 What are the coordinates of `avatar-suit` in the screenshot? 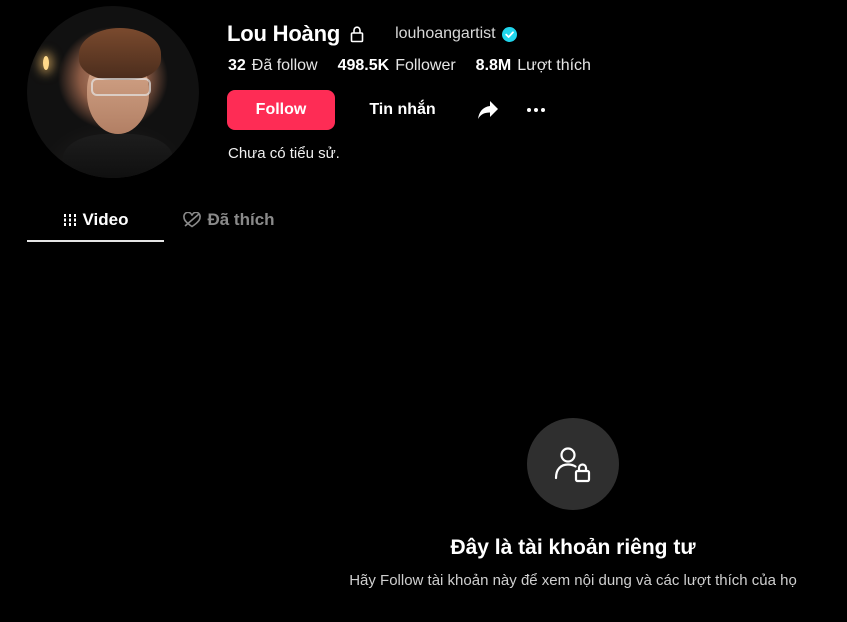 It's located at (118, 156).